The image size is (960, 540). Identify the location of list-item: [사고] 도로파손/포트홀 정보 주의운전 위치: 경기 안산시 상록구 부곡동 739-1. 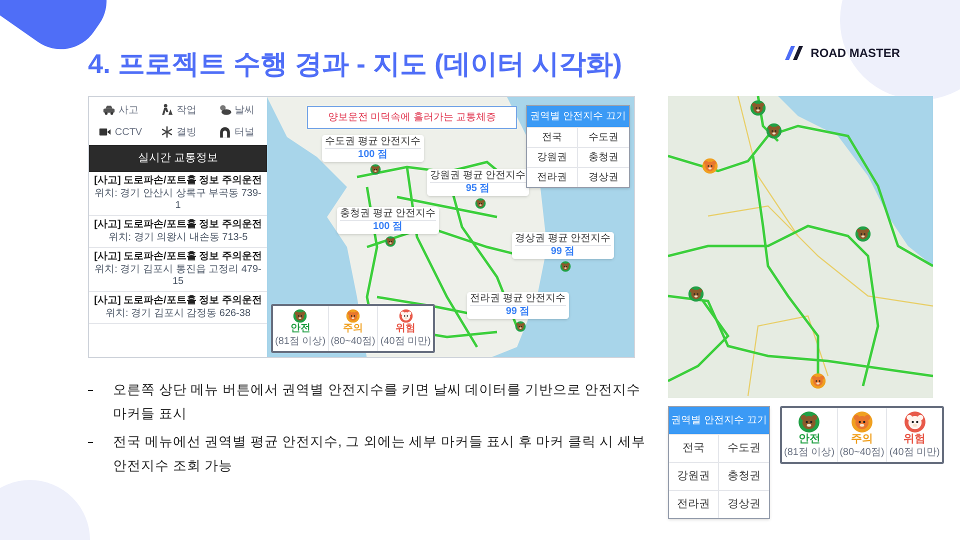
(178, 194).